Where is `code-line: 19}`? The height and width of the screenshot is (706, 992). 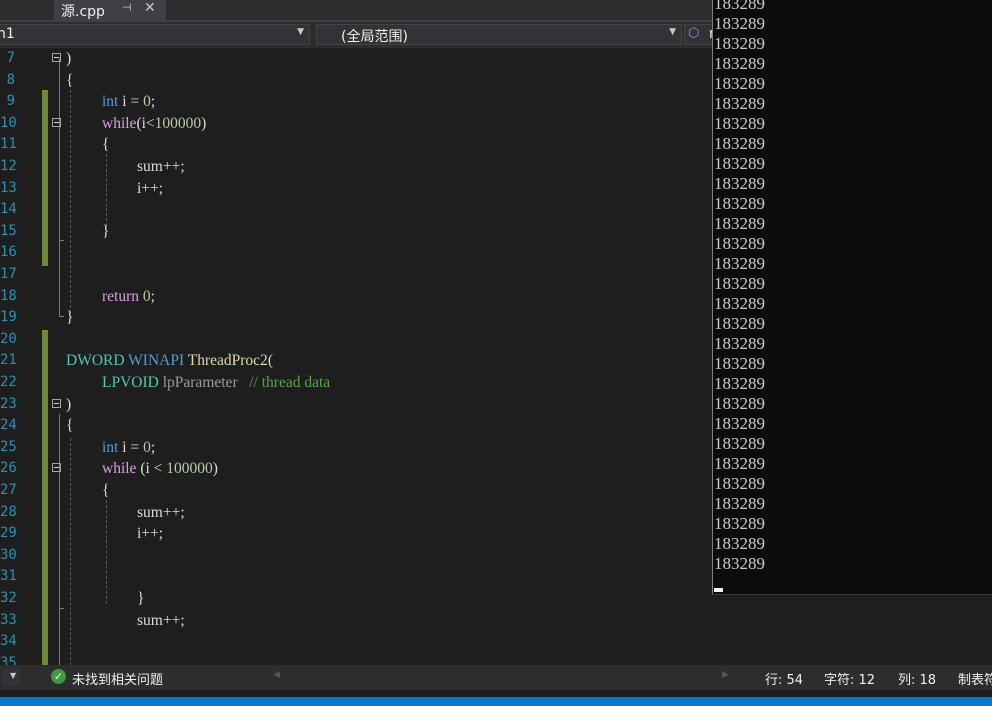
code-line: 19} is located at coordinates (356, 317).